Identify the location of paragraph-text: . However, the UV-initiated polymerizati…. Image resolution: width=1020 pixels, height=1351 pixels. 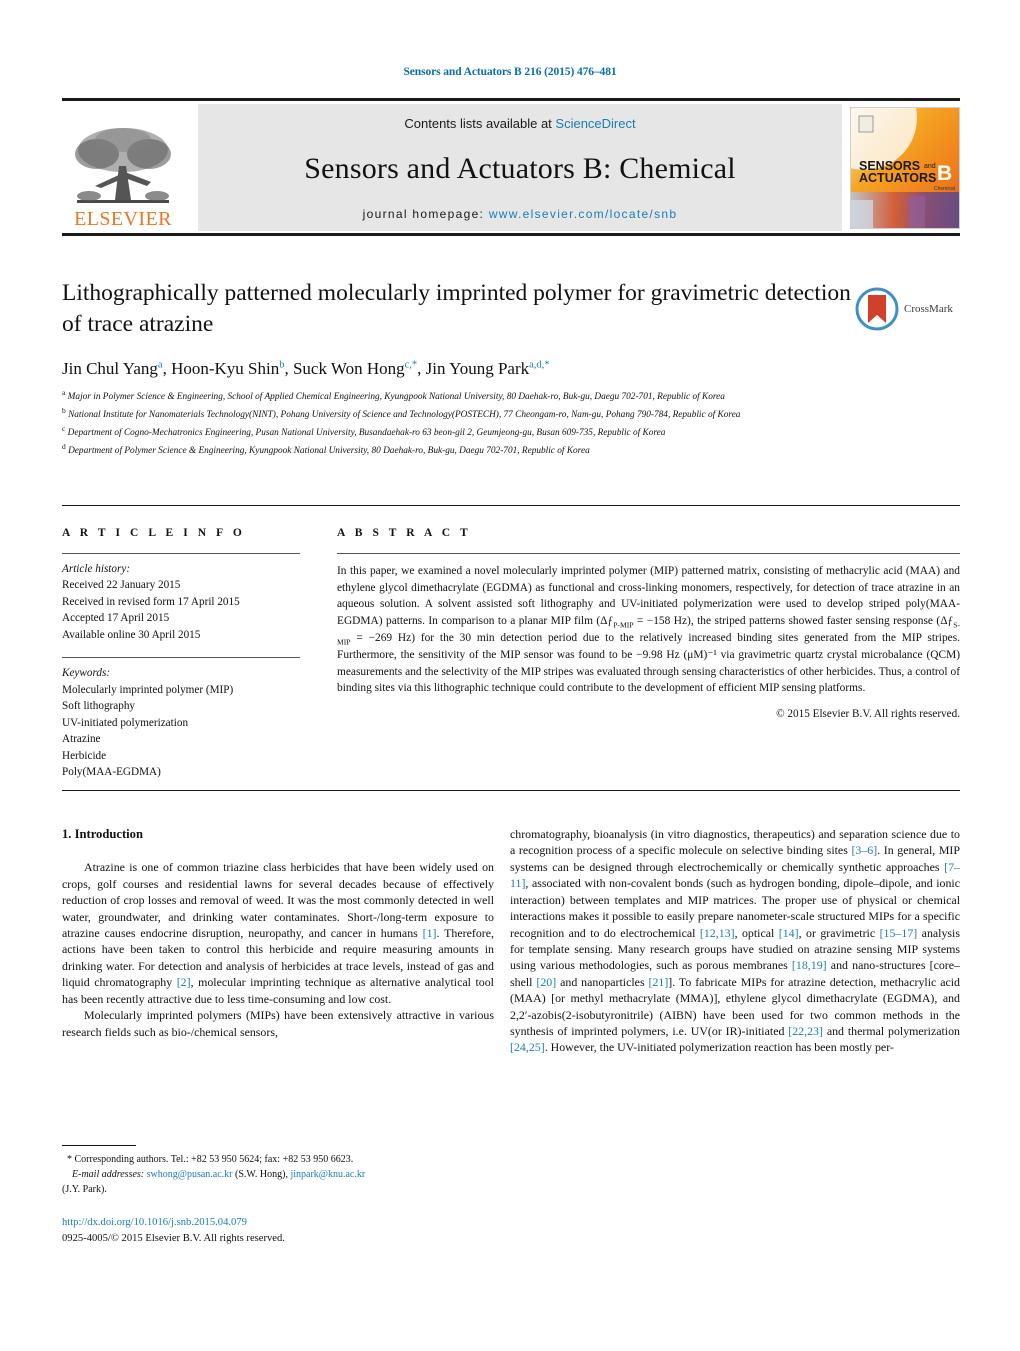
(719, 1047).